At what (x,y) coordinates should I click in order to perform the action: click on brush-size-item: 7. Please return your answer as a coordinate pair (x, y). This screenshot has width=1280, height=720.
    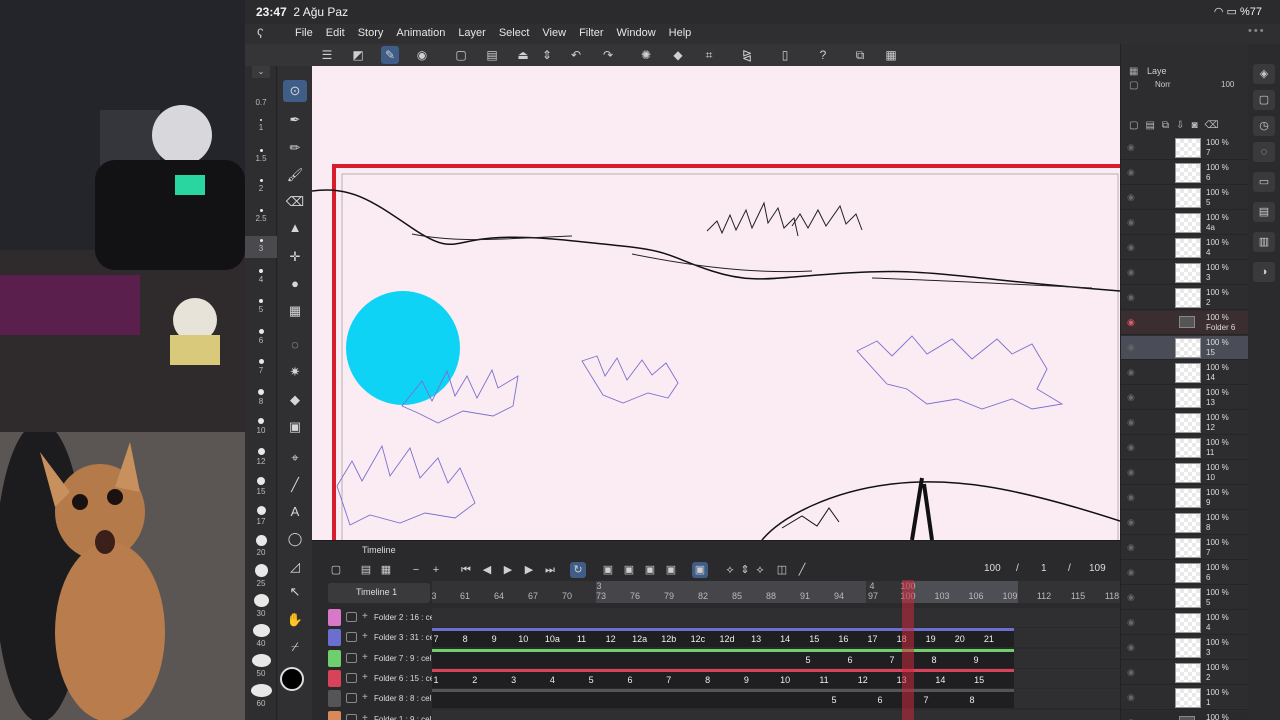
    Looking at the image, I should click on (261, 367).